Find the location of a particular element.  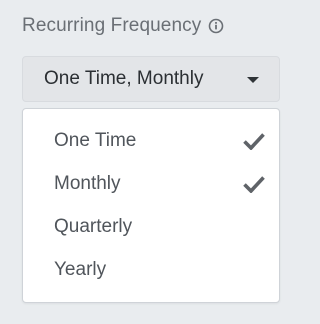

field-label: Recurring Frequency is located at coordinates (112, 25).